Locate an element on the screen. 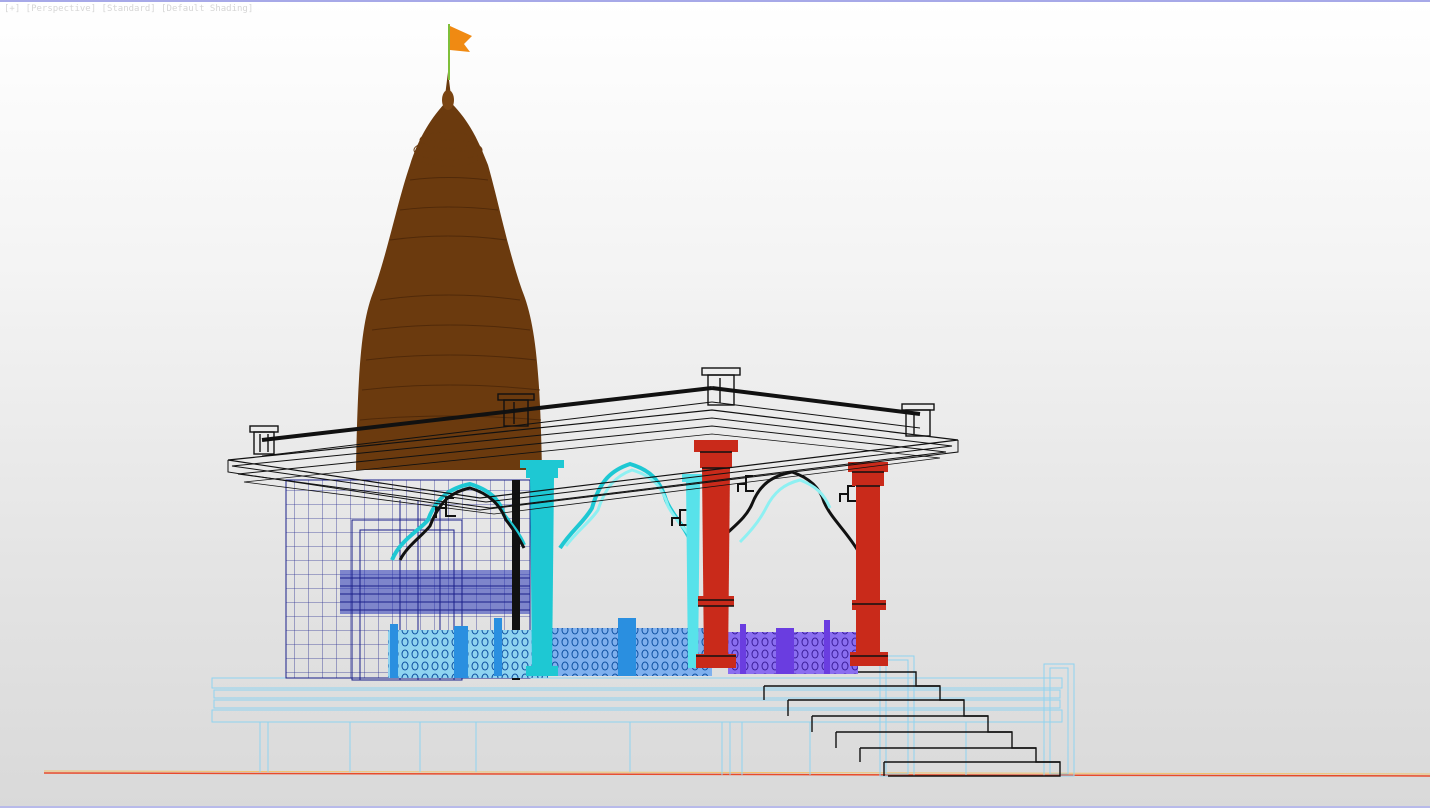 Image resolution: width=1430 pixels, height=808 pixels. roof-corner-posts is located at coordinates (592, 411).